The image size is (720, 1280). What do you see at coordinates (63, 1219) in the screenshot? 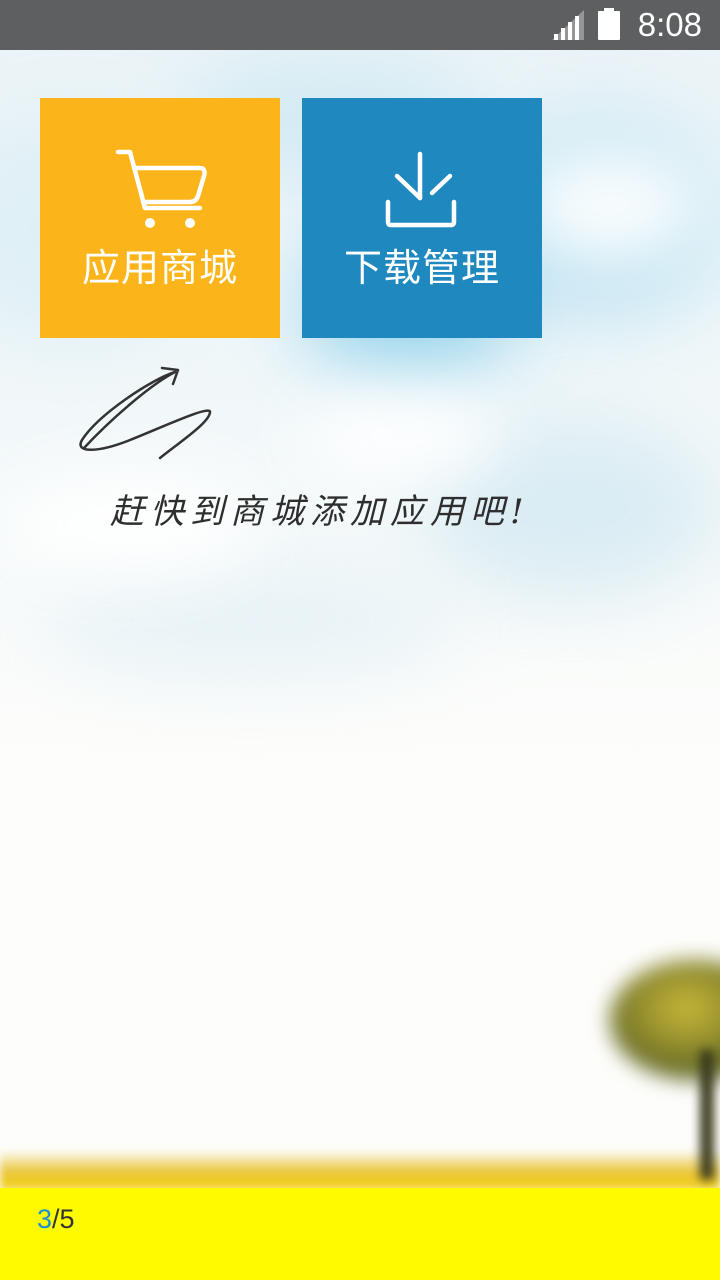
I see `page-total: /5` at bounding box center [63, 1219].